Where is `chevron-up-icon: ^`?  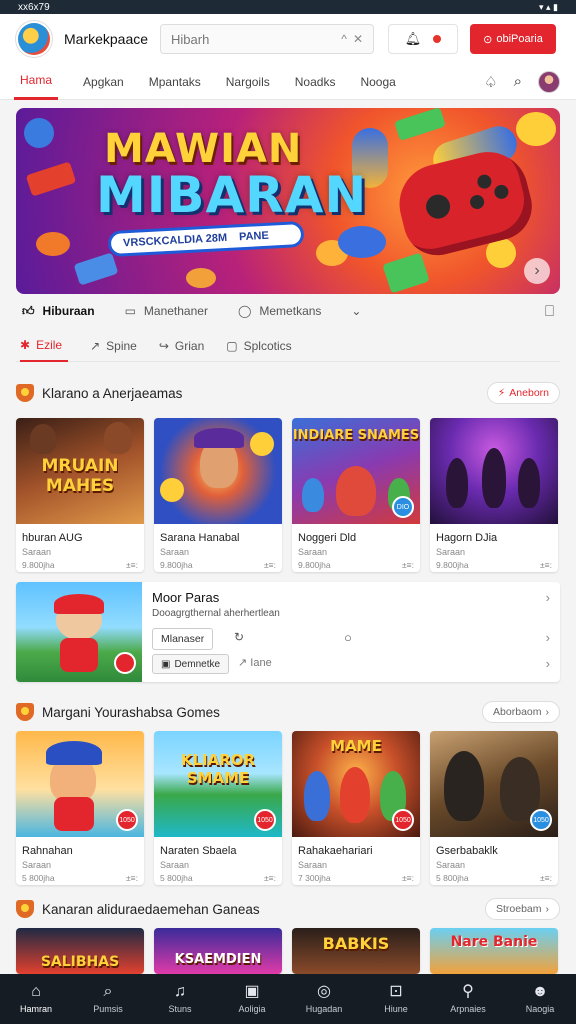
chevron-up-icon: ^ is located at coordinates (344, 39).